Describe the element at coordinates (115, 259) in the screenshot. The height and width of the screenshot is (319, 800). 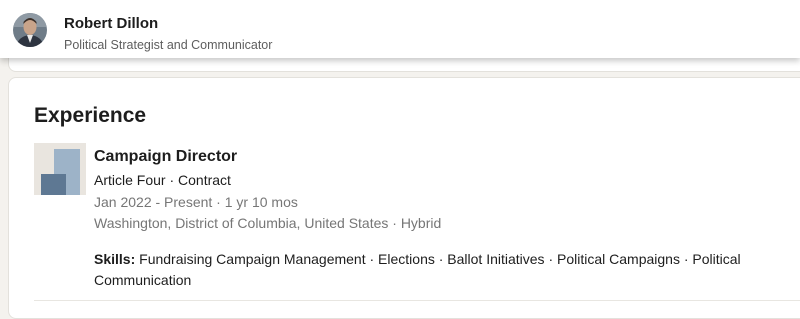
I see `skills-label: Skills:` at that location.